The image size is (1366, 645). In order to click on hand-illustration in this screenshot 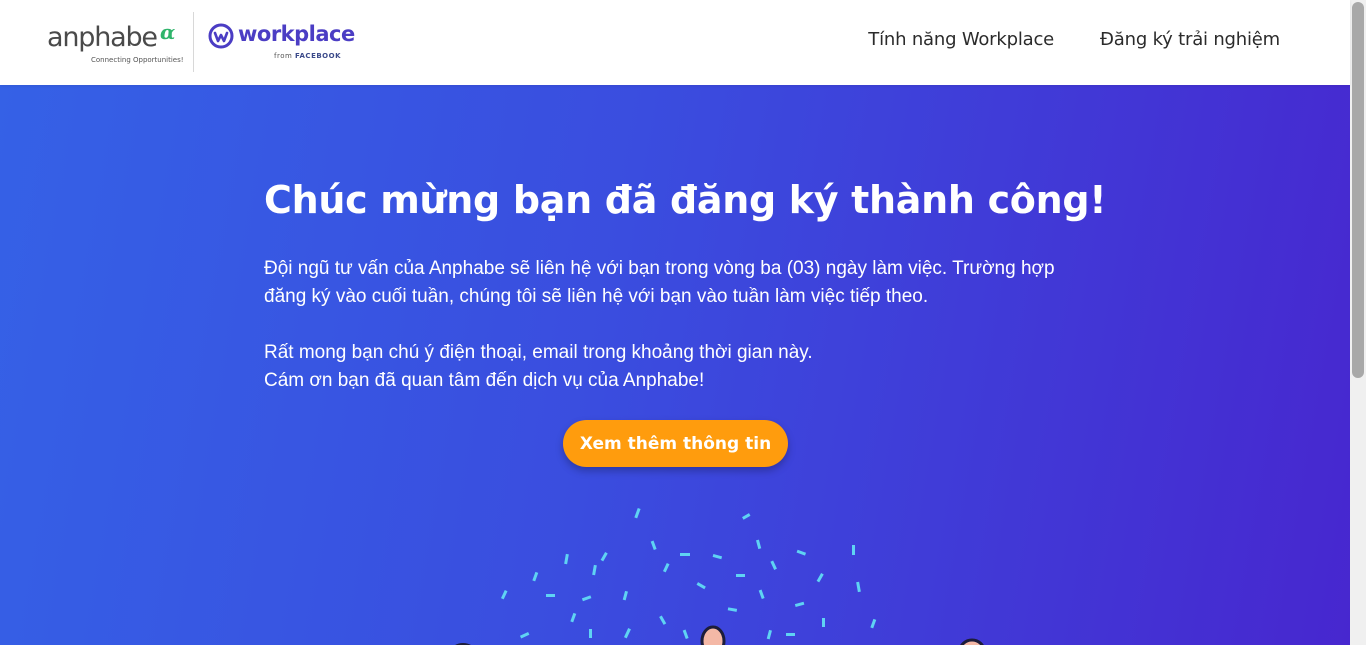, I will do `click(719, 635)`.